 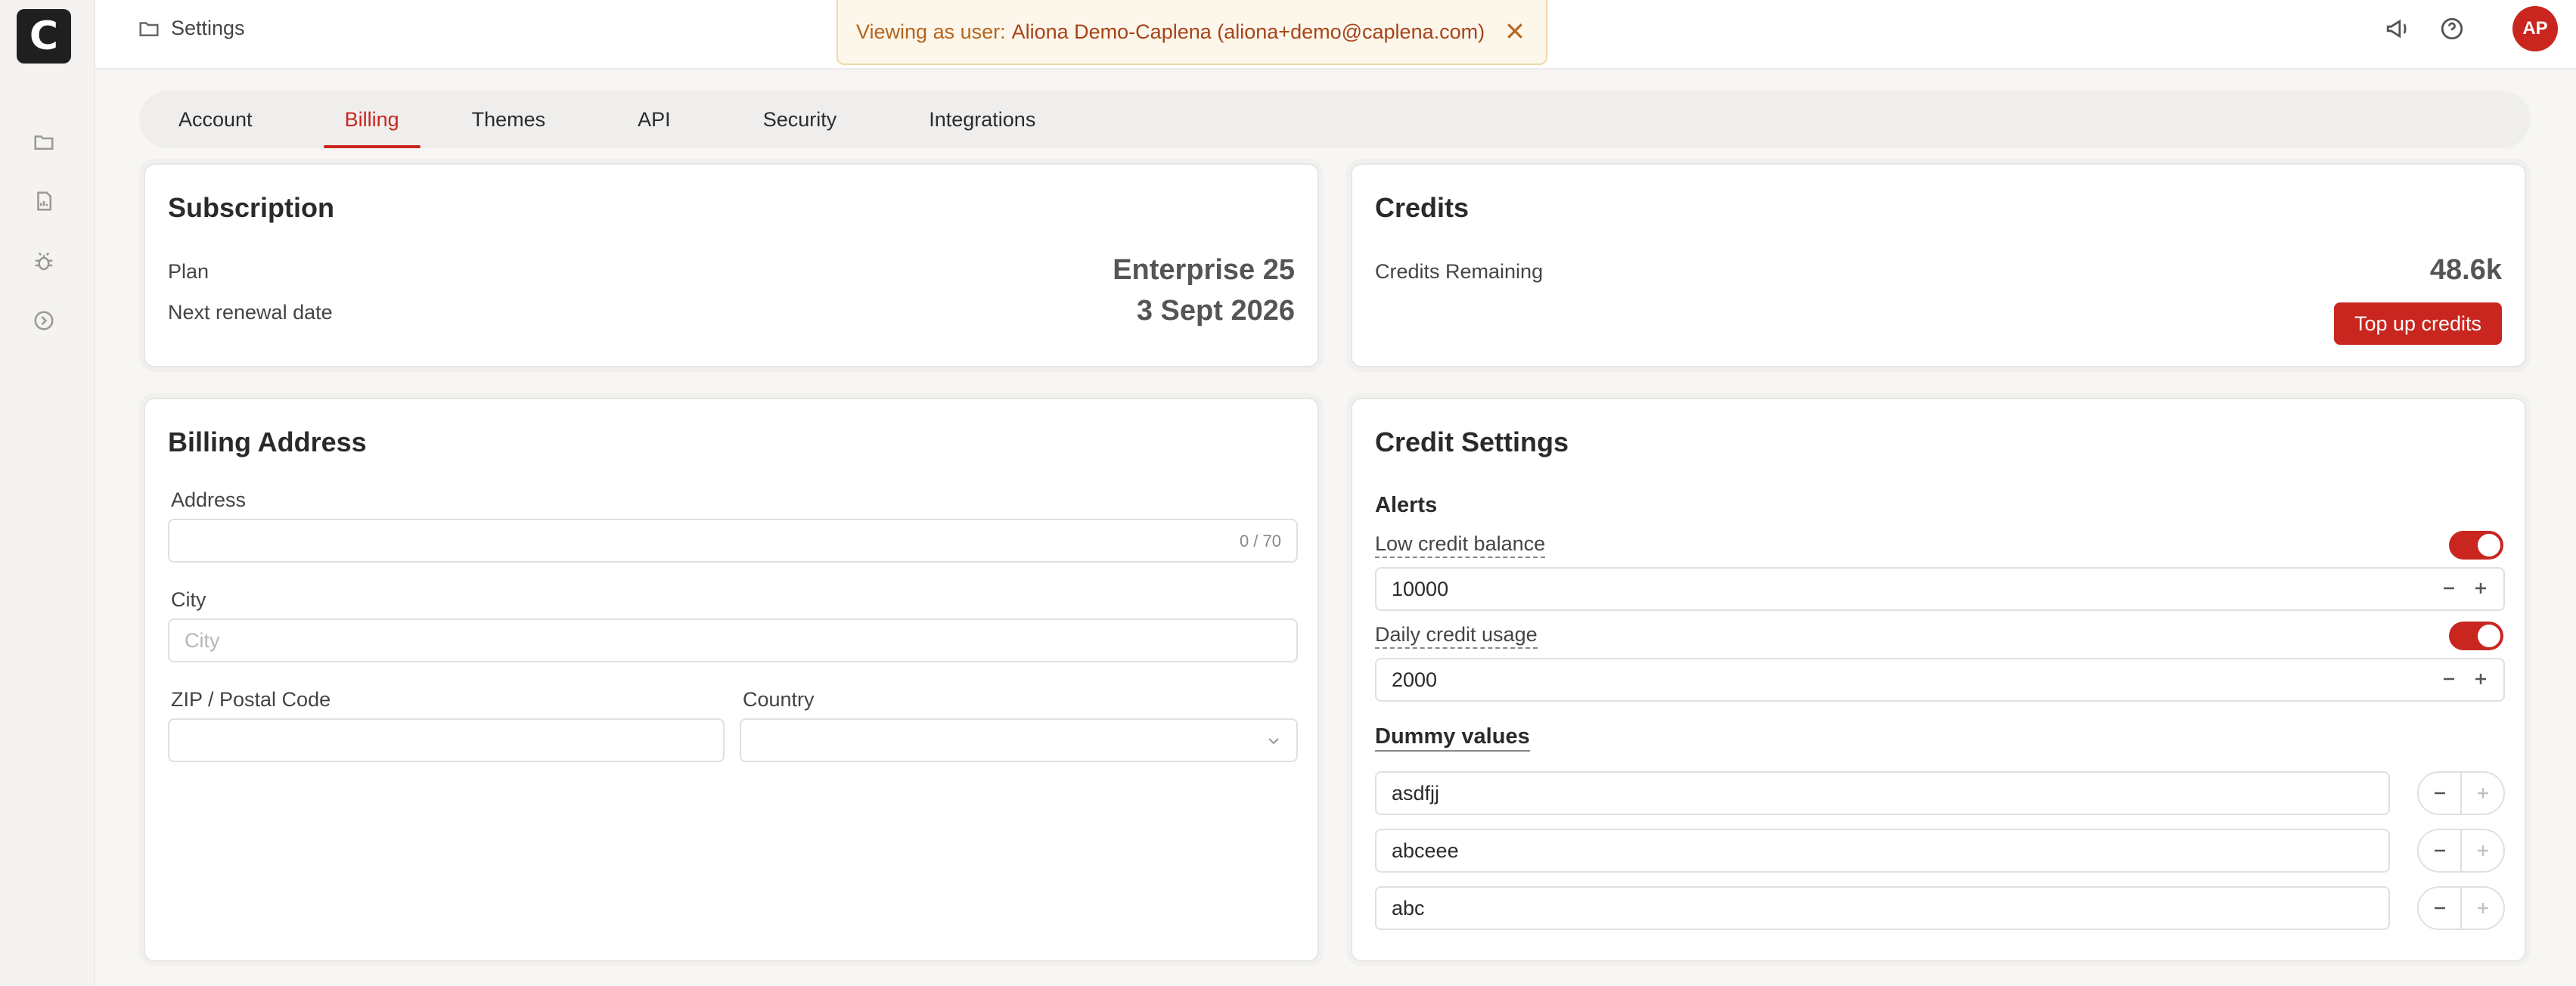 I want to click on low-balance-label: Low credit balance, so click(x=1460, y=545).